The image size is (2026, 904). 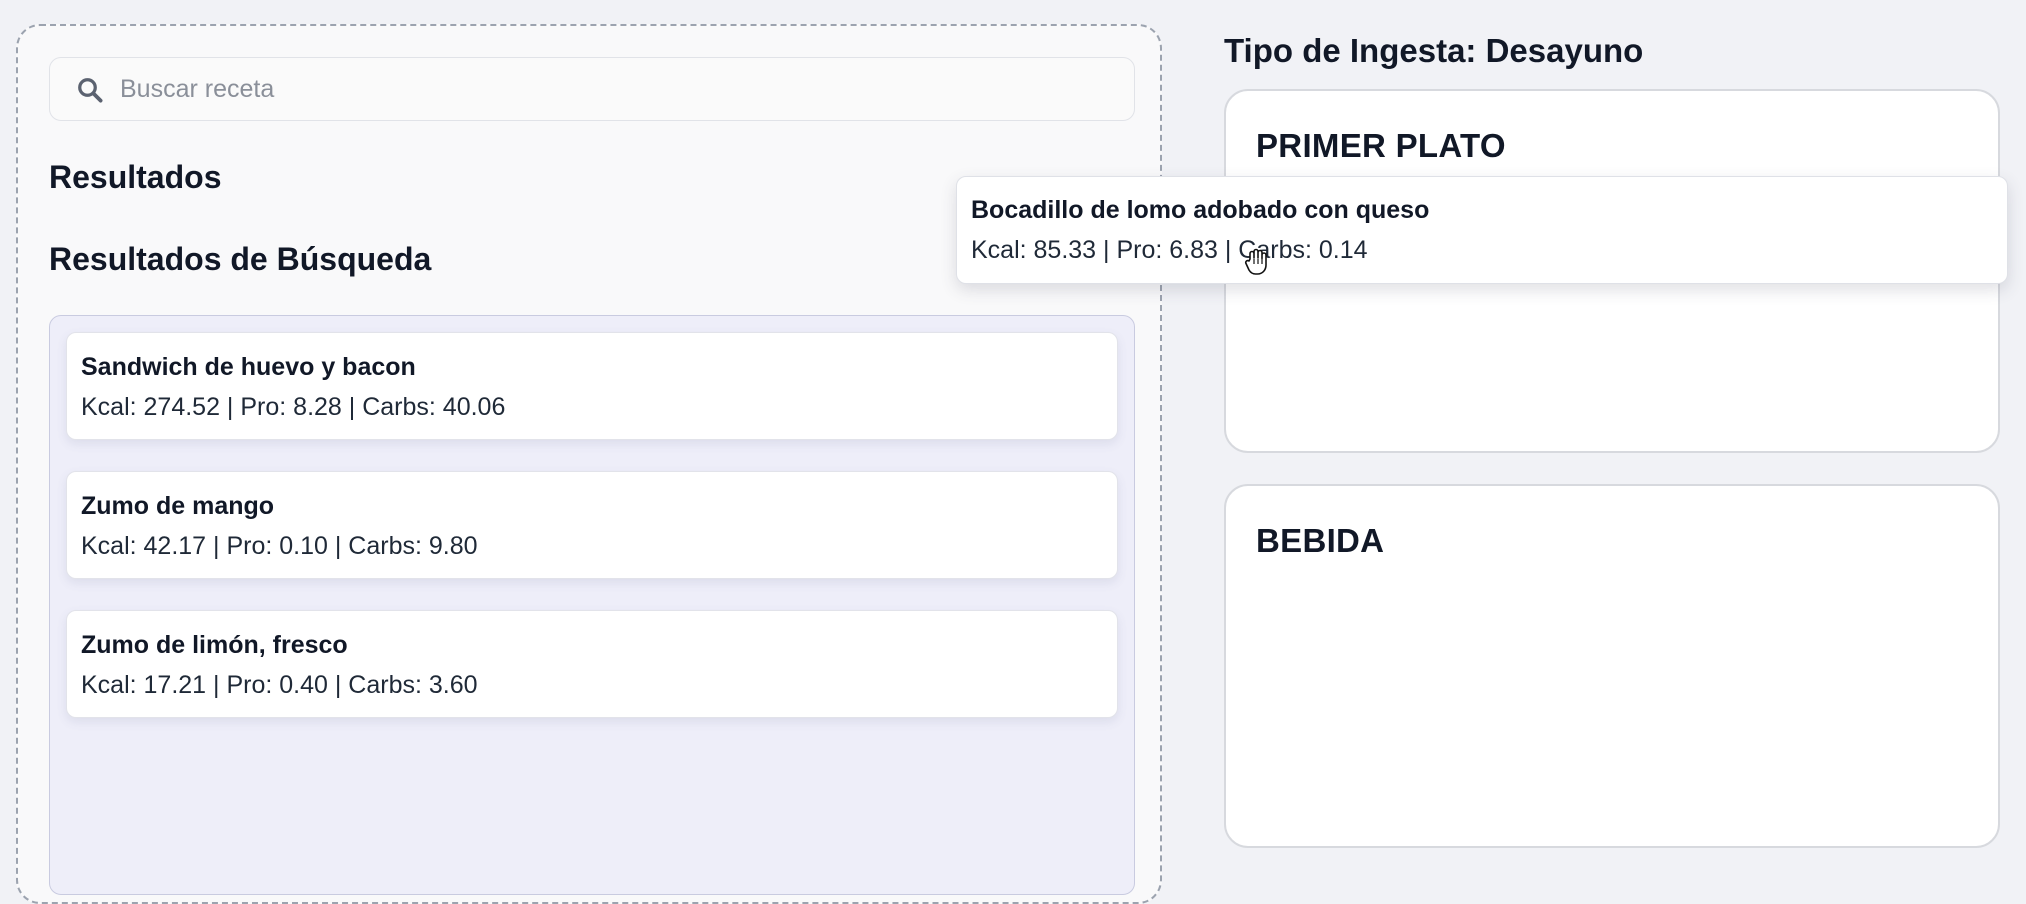 What do you see at coordinates (1169, 250) in the screenshot?
I see `recipe-nutrition: Kcal: 85.33 | Pro: 6.83 | Carbs: 0.14` at bounding box center [1169, 250].